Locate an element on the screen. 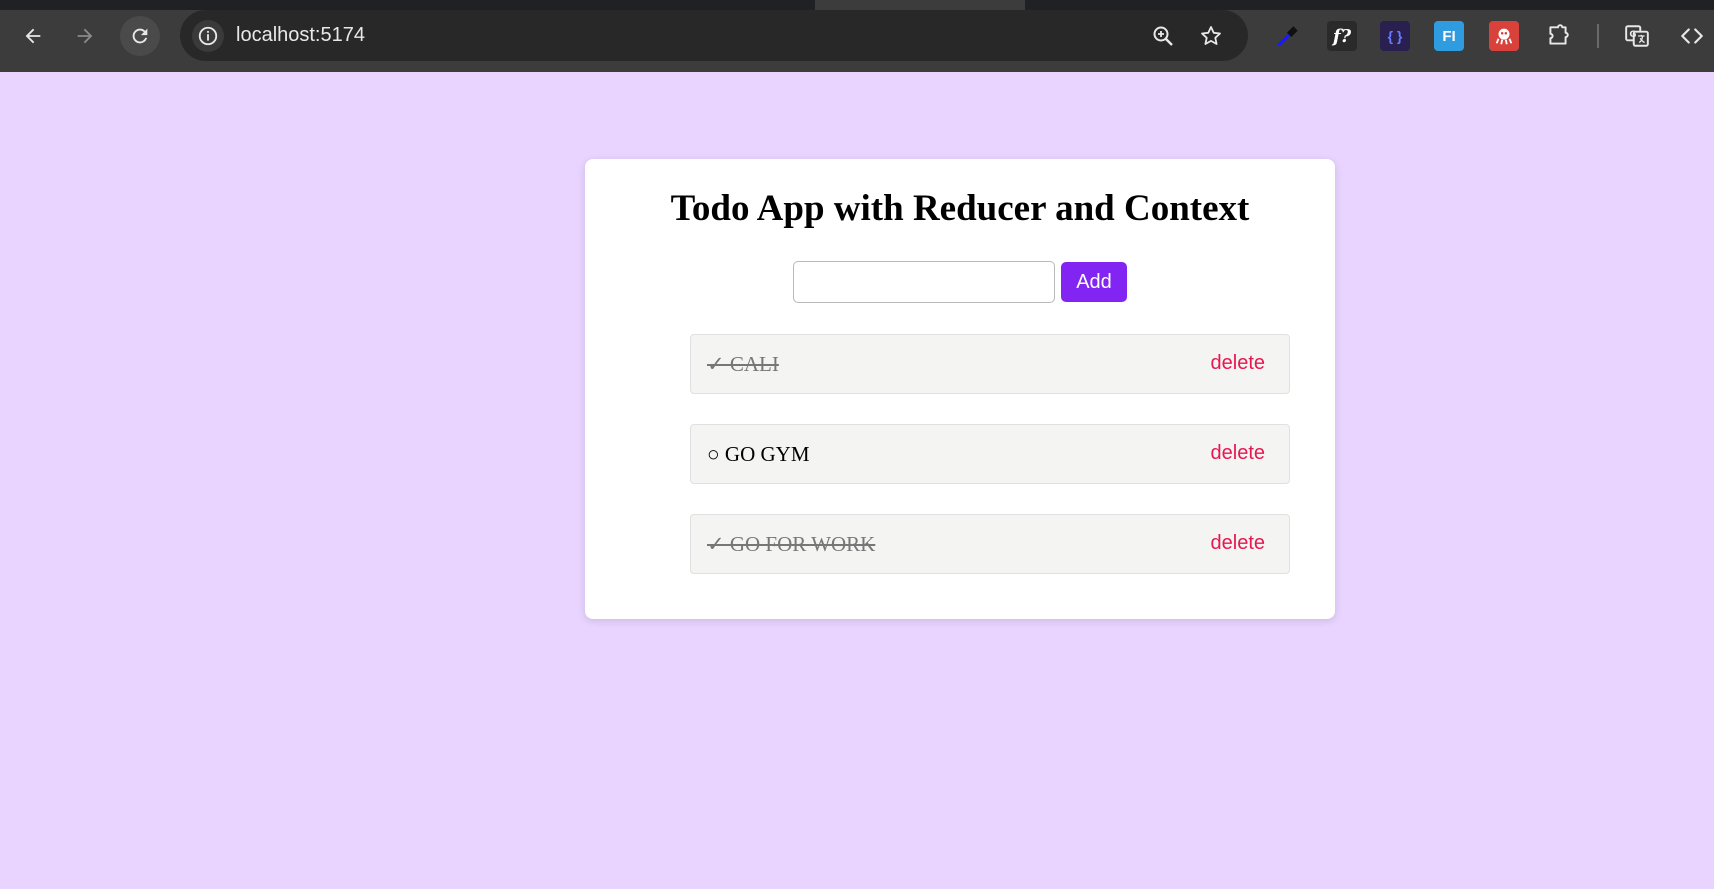 The height and width of the screenshot is (889, 1714). zoom-button is located at coordinates (1163, 36).